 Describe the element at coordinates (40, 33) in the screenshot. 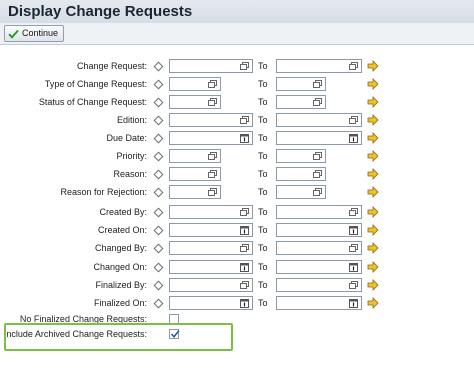

I see `continue-button-label: Continue` at that location.